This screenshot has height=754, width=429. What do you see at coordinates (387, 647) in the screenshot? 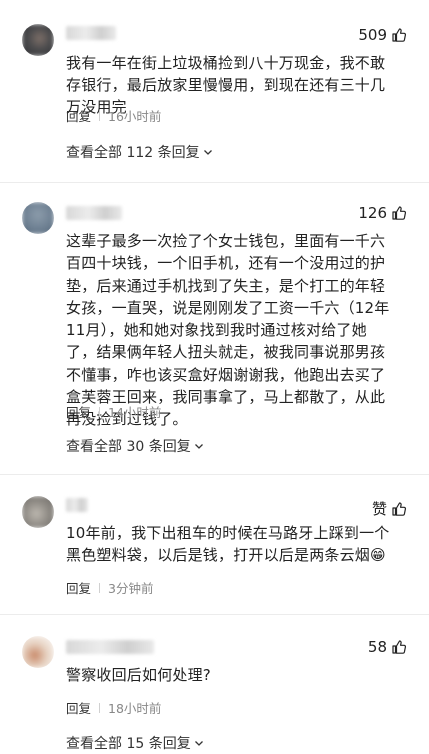
I see `like-button: 58` at bounding box center [387, 647].